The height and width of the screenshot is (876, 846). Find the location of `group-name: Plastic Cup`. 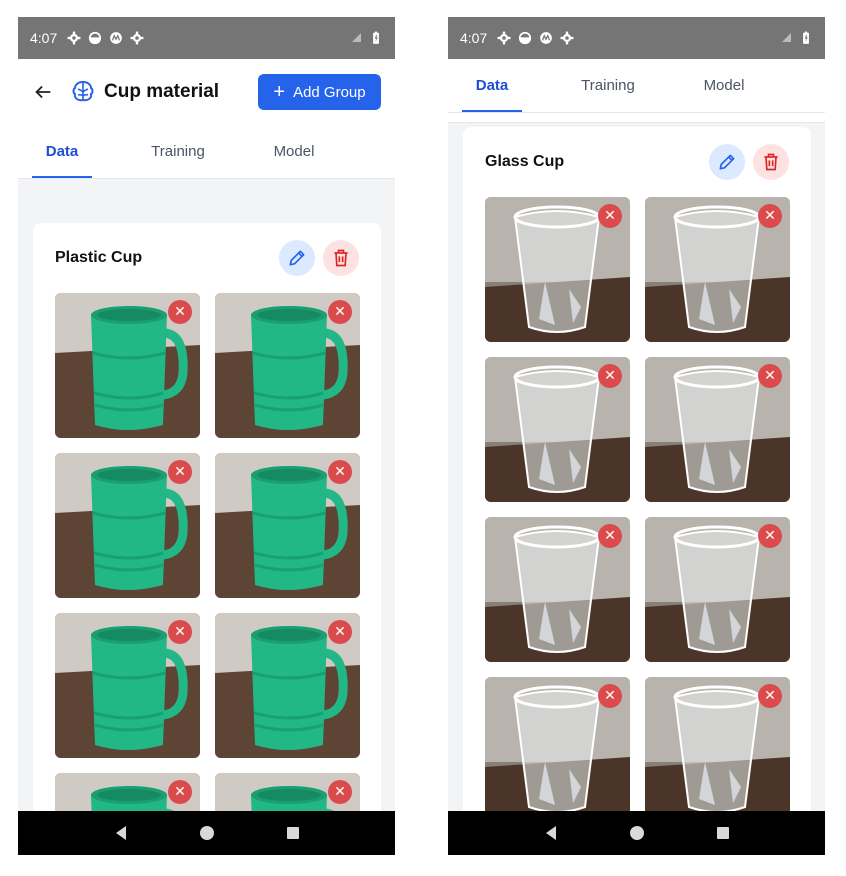

group-name: Plastic Cup is located at coordinates (99, 257).